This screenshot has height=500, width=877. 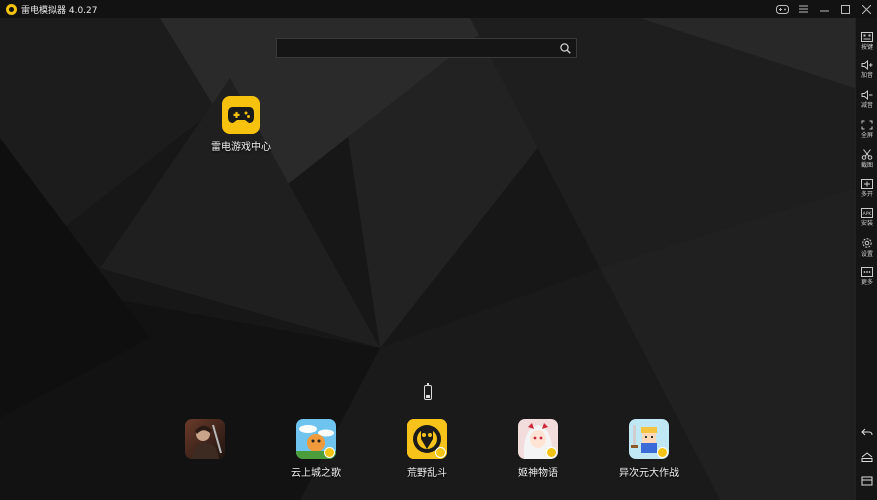 What do you see at coordinates (649, 439) in the screenshot?
I see `pixel-hero-game-icon` at bounding box center [649, 439].